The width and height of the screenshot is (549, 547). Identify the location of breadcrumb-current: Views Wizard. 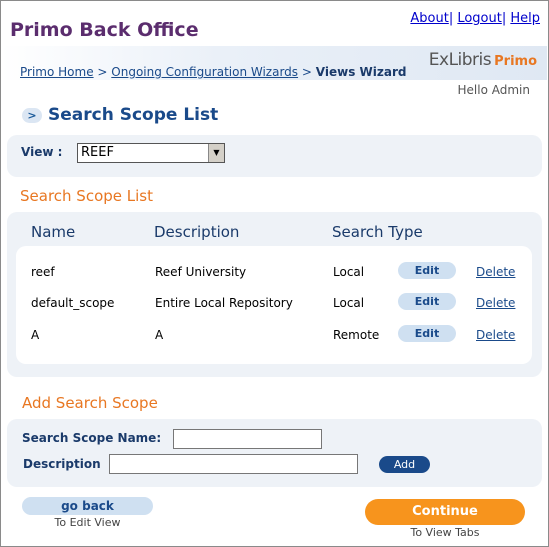
(361, 72).